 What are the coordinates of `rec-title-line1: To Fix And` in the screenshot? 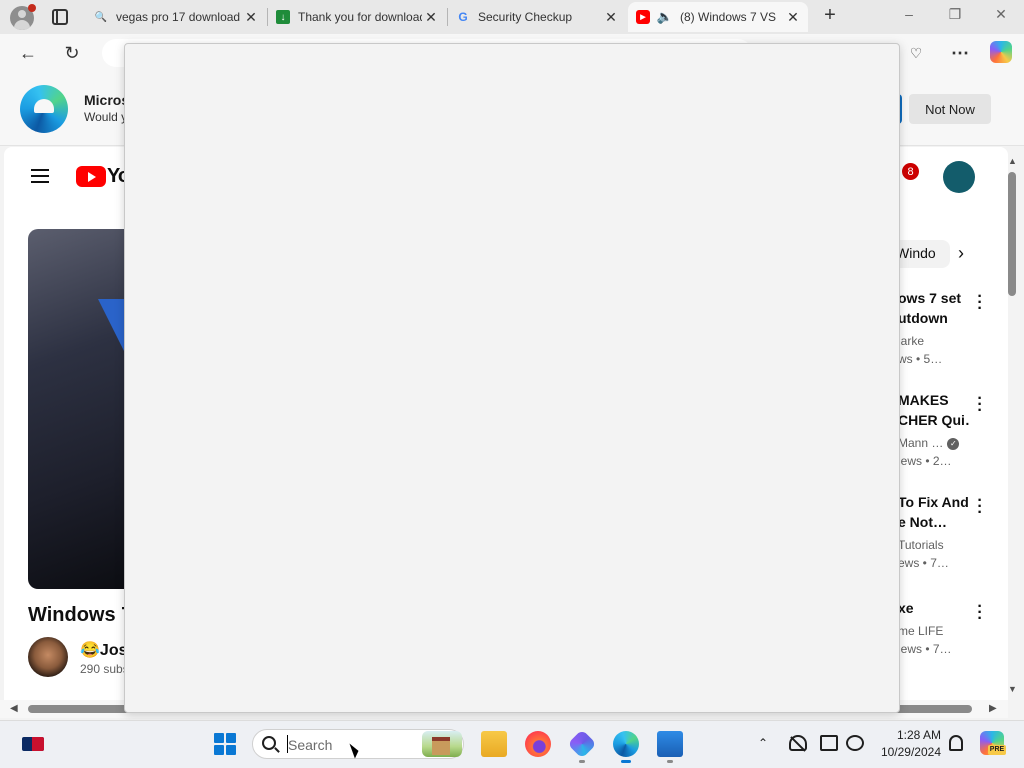 It's located at (934, 502).